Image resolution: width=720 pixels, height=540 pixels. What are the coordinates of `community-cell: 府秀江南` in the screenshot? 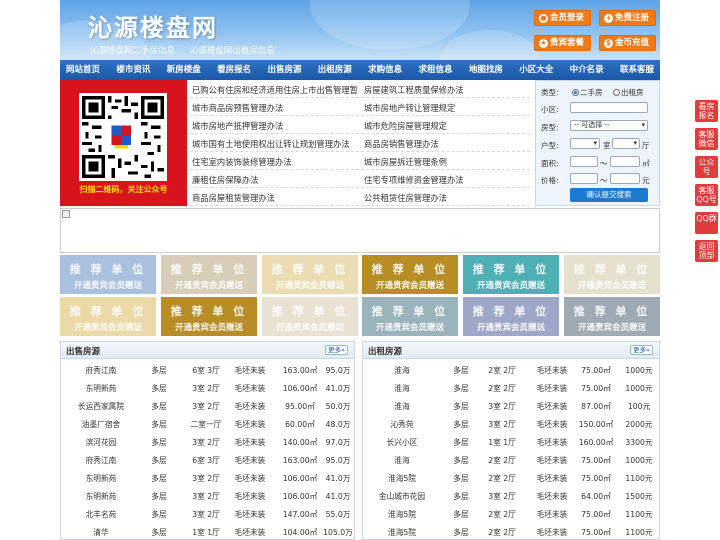 It's located at (101, 460).